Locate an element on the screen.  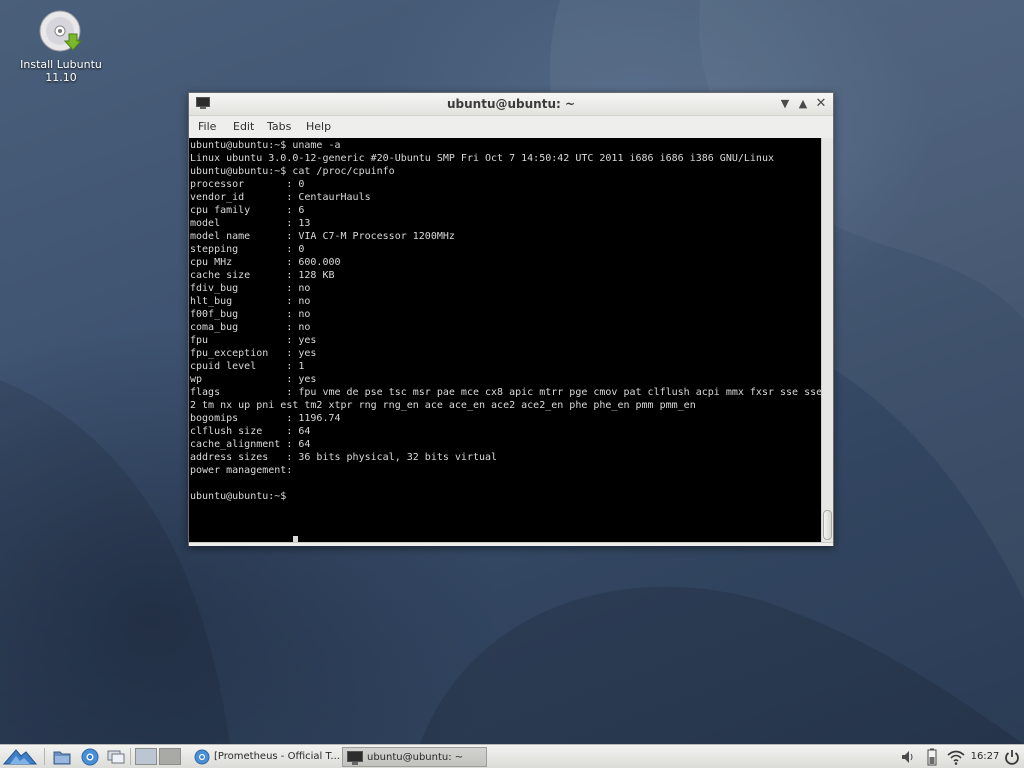
folder-icon is located at coordinates (62, 758).